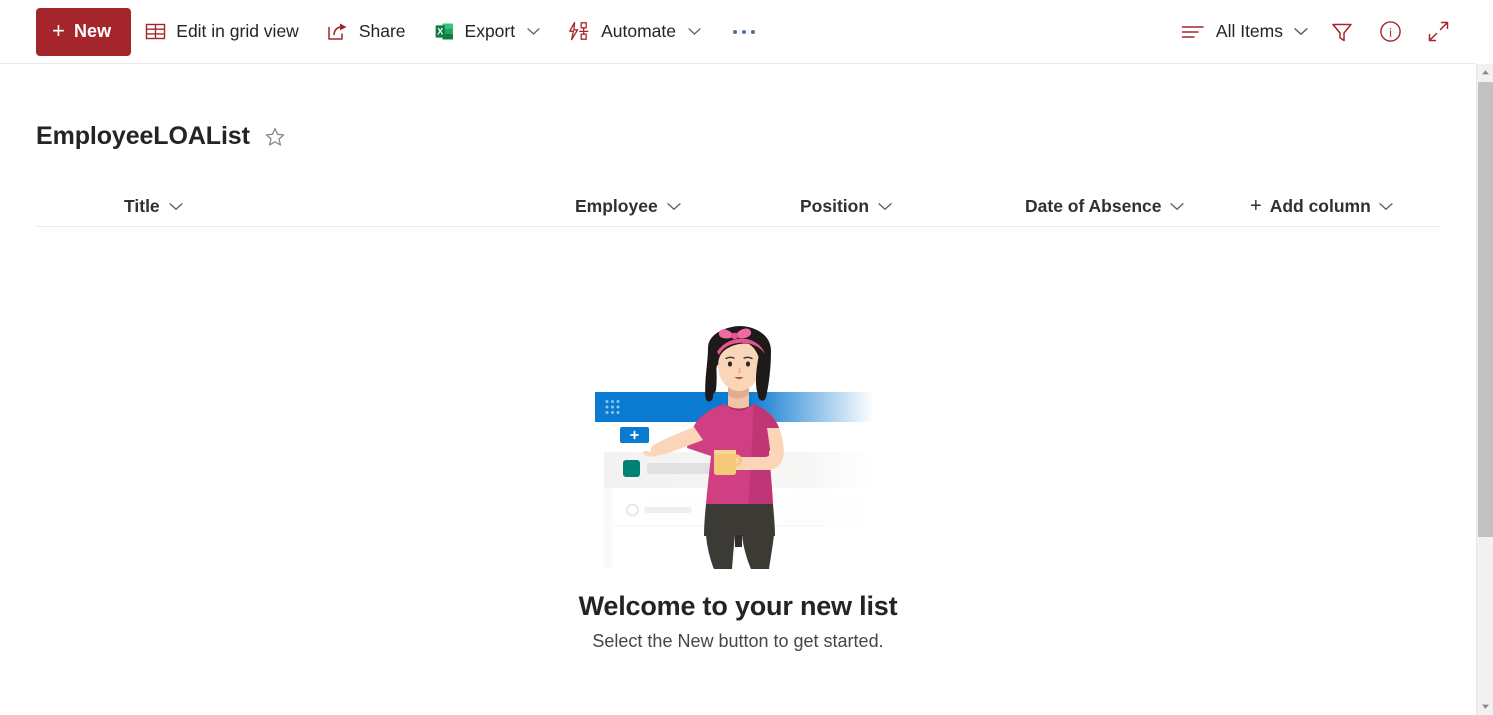  I want to click on filter-funnel-icon, so click(1342, 32).